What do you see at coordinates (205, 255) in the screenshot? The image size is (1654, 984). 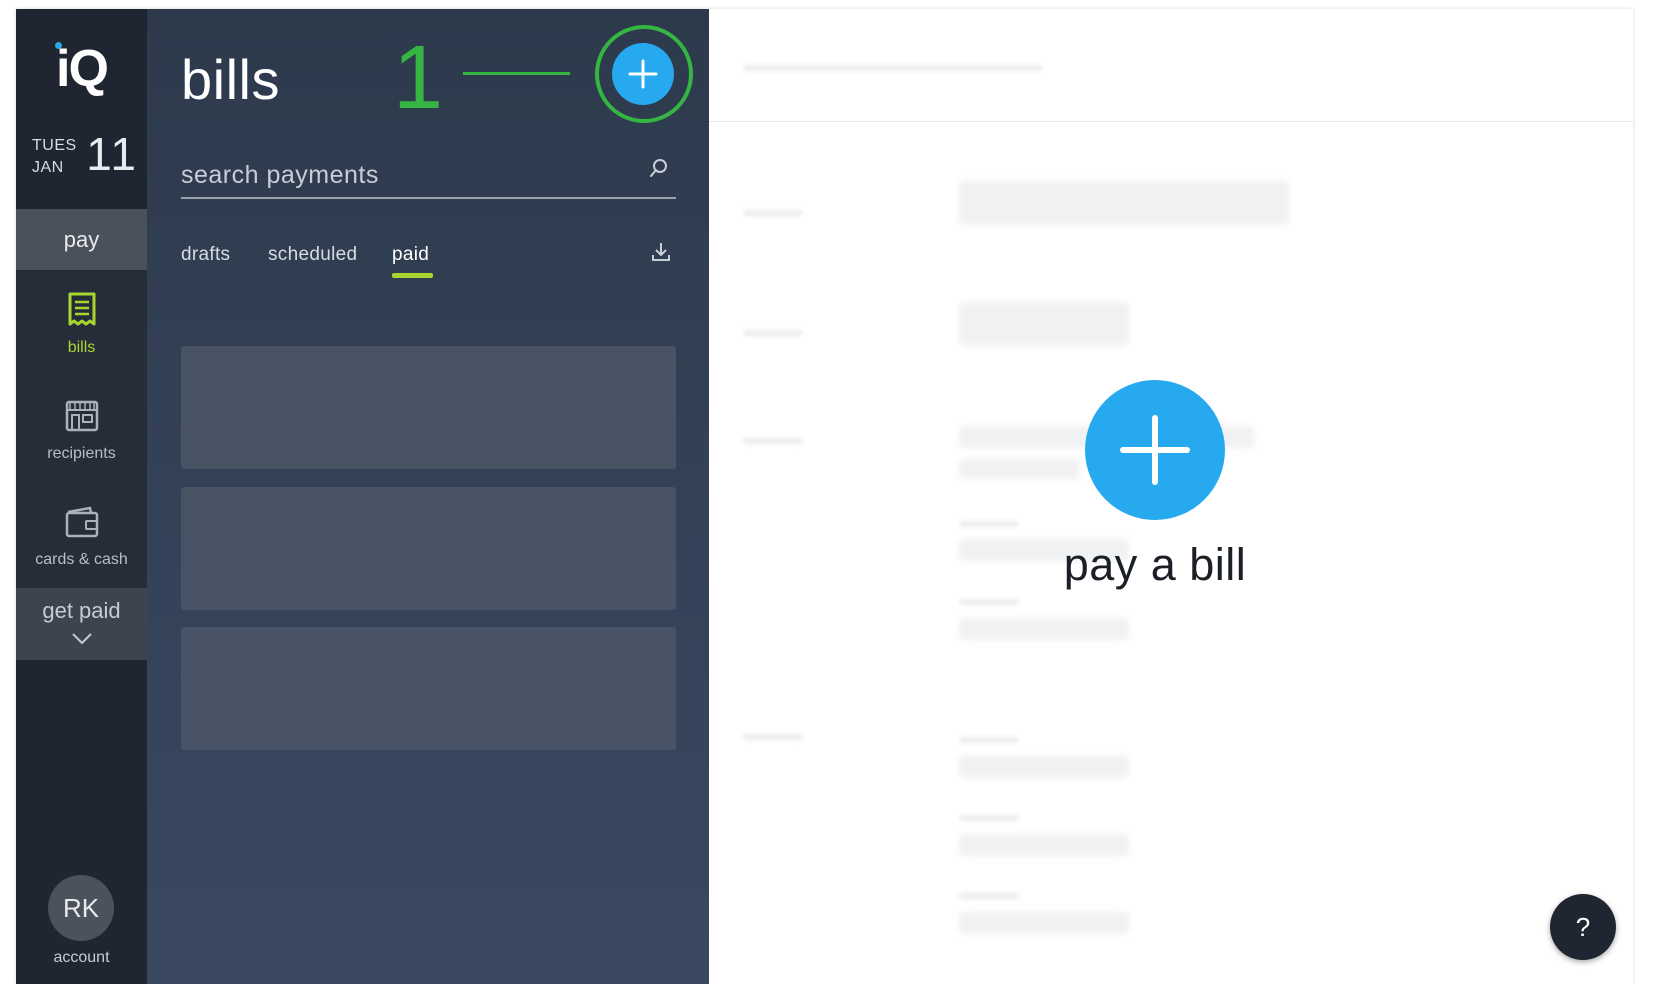 I see `tab-drafts: drafts` at bounding box center [205, 255].